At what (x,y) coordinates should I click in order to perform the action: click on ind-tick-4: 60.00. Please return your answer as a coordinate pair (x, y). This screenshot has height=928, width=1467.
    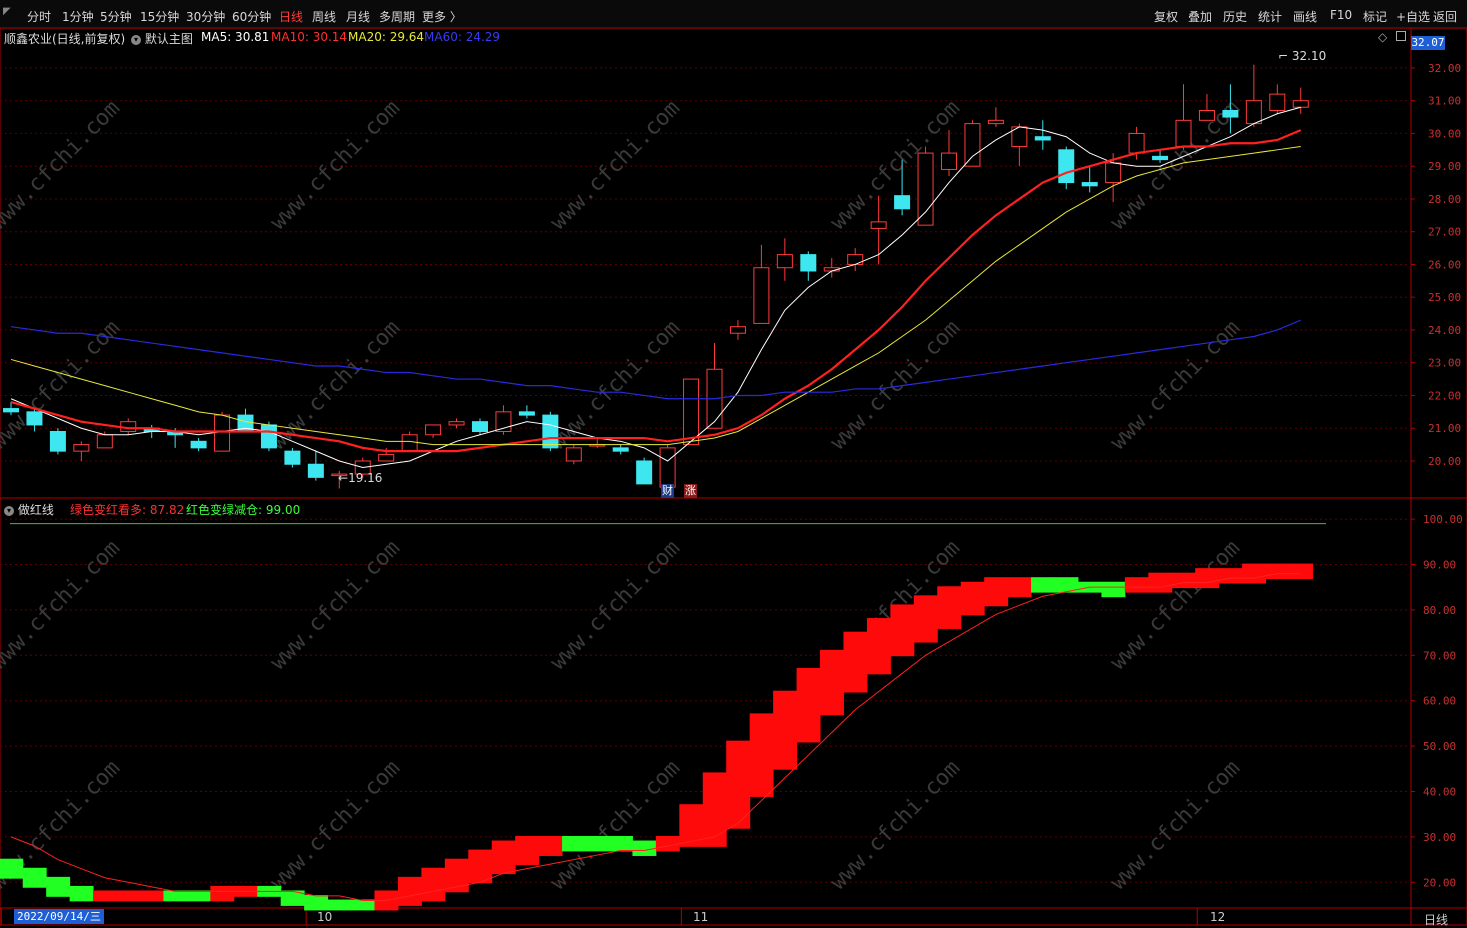
    Looking at the image, I should click on (1439, 701).